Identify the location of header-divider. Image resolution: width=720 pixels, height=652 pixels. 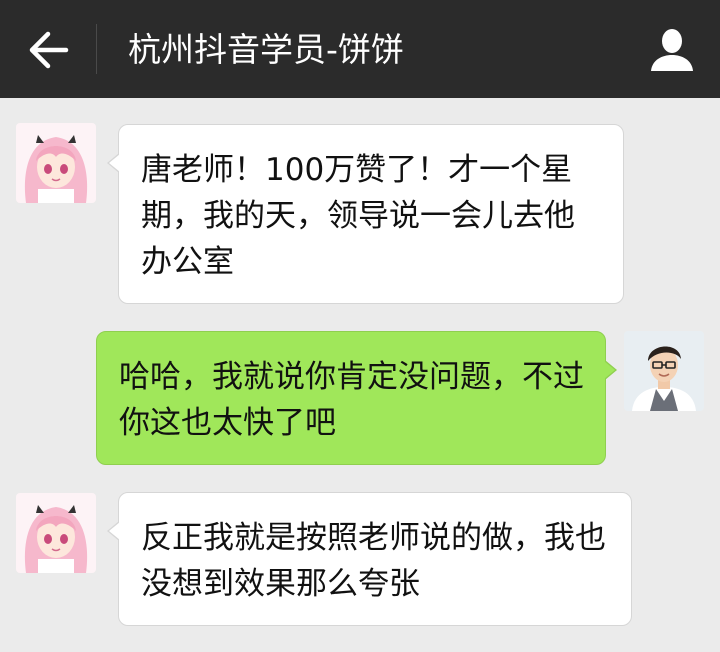
(96, 49).